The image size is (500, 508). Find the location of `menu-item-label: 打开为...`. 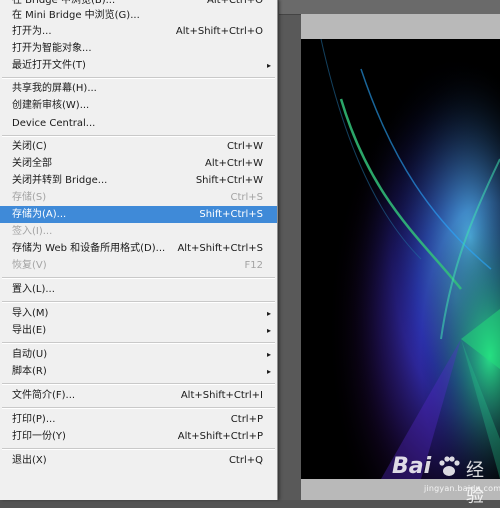

menu-item-label: 打开为... is located at coordinates (32, 31).